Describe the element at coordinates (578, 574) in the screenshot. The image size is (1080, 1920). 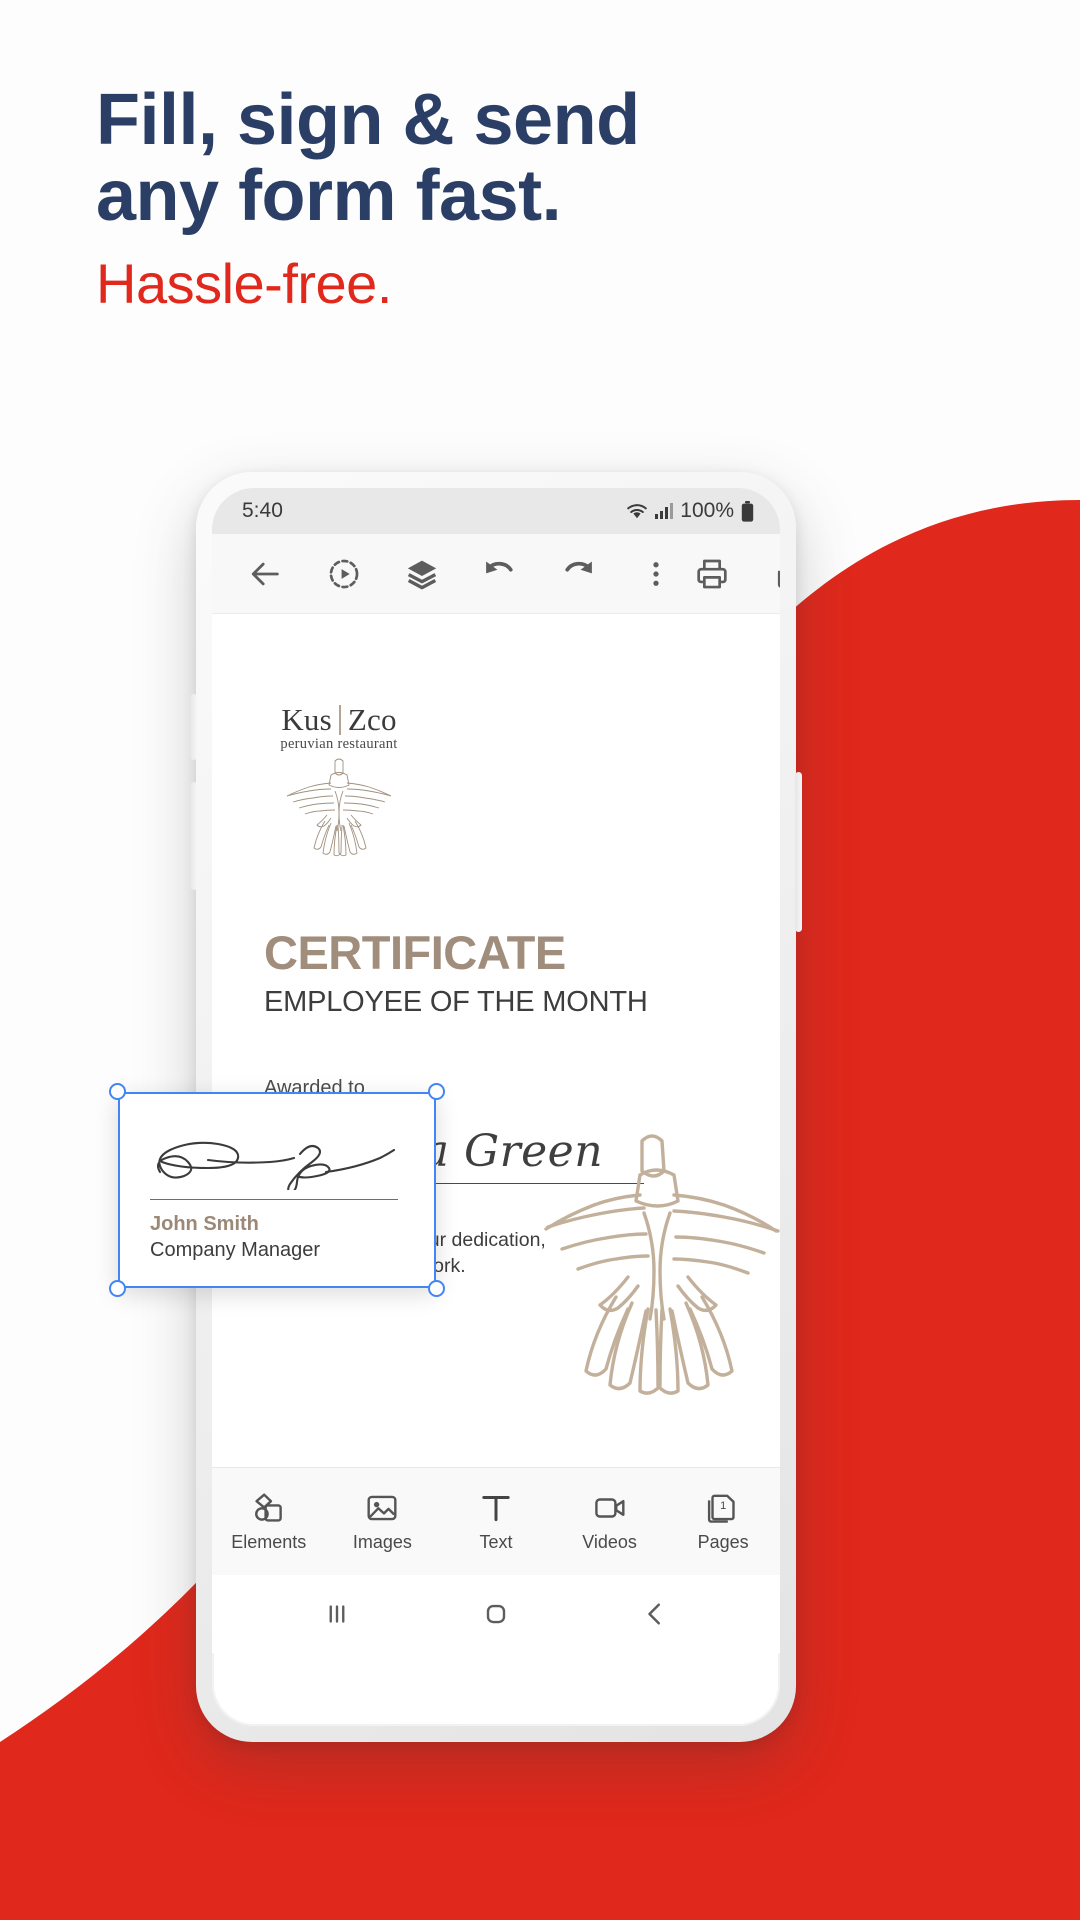
I see `redo-button` at that location.